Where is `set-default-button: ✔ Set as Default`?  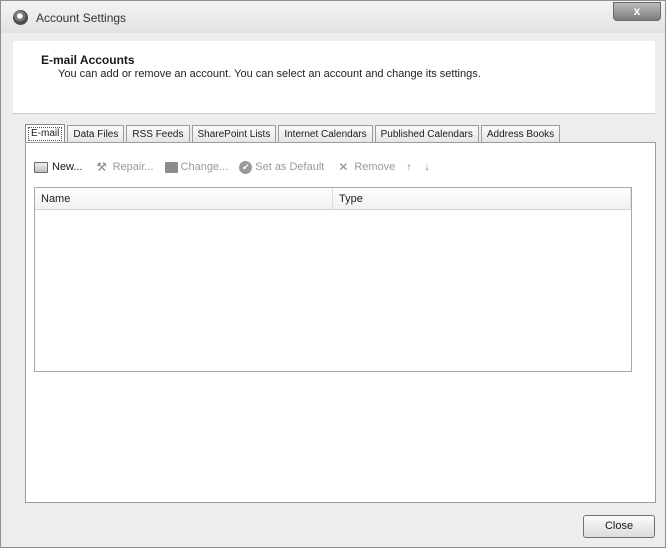
set-default-button: ✔ Set as Default is located at coordinates (282, 167).